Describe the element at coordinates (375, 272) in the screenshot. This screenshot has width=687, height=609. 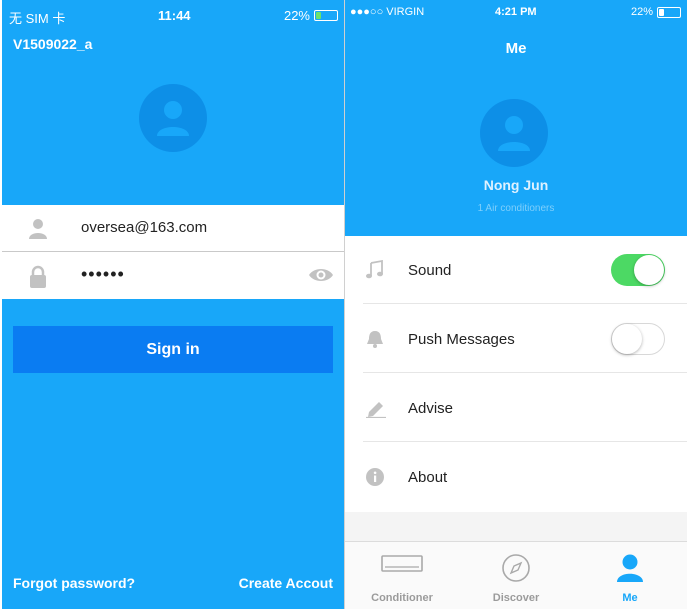
I see `music-note-icon` at that location.